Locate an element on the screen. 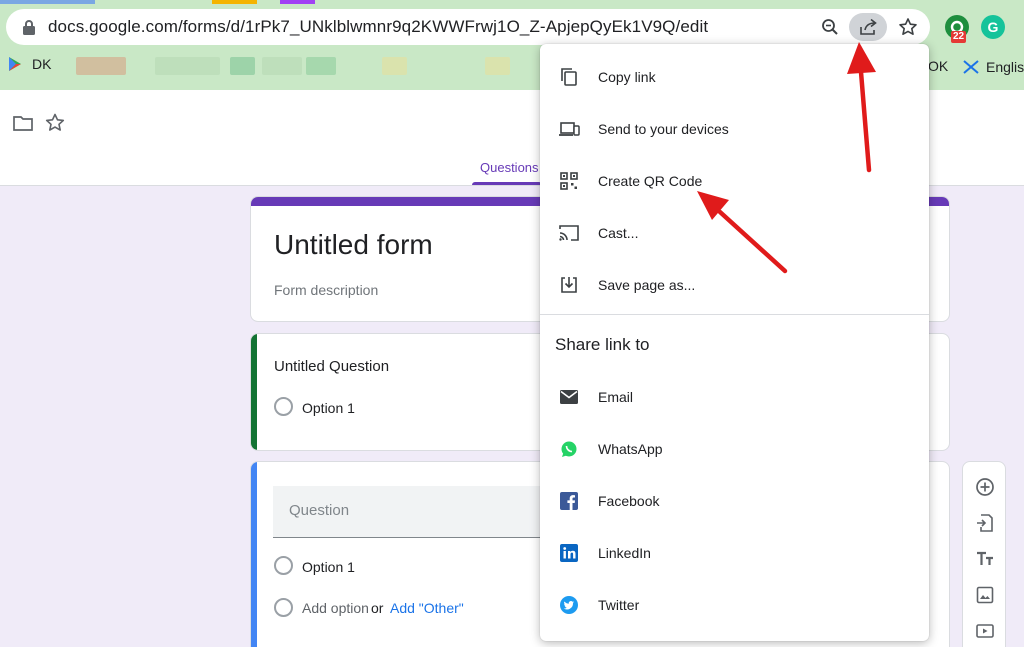 The image size is (1024, 647). tab-questions: Questions is located at coordinates (509, 167).